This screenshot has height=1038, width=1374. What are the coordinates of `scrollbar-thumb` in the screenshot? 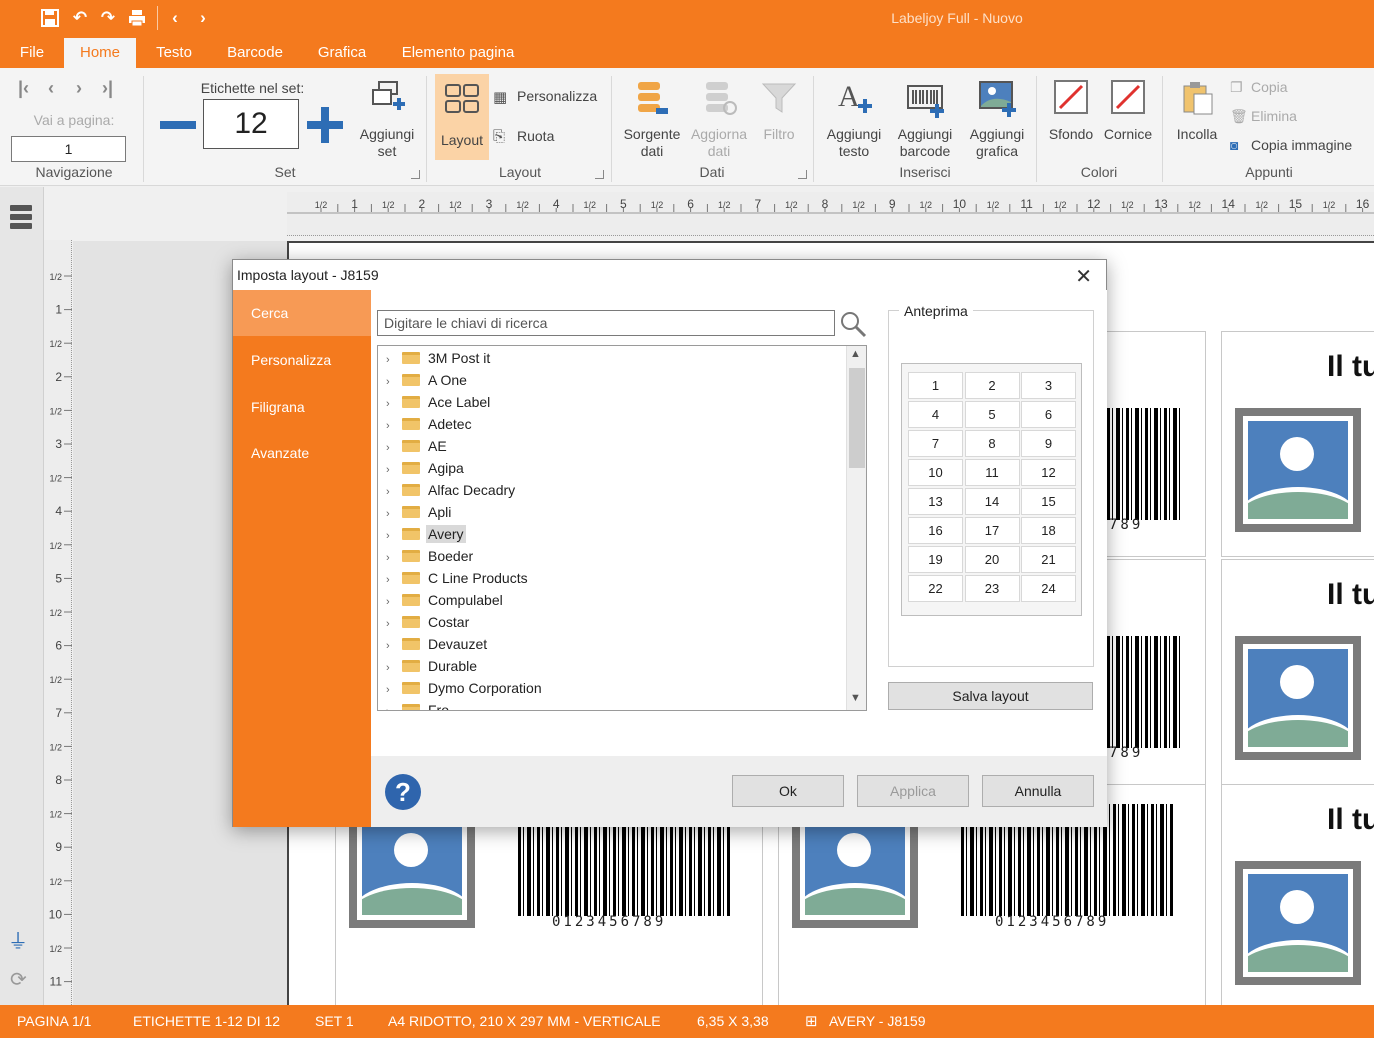 It's located at (857, 418).